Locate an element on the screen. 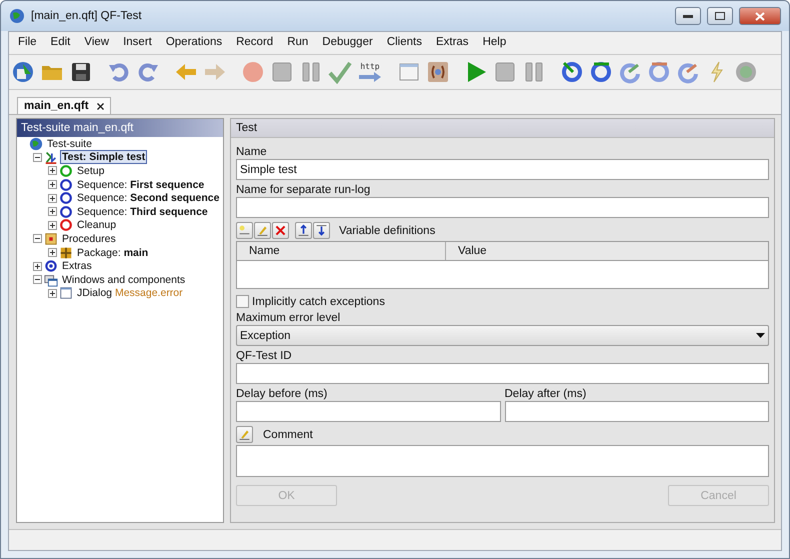  panel-title: Test-suite main_en.qft is located at coordinates (120, 128).